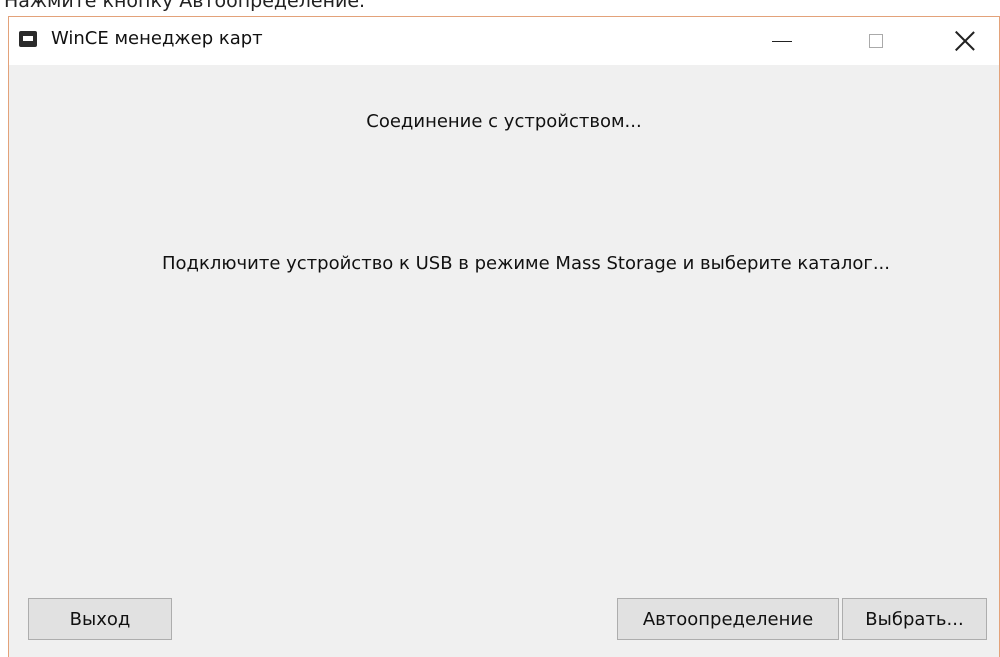 Image resolution: width=1000 pixels, height=657 pixels. I want to click on title-bar: WinCE менеджер карт, so click(504, 41).